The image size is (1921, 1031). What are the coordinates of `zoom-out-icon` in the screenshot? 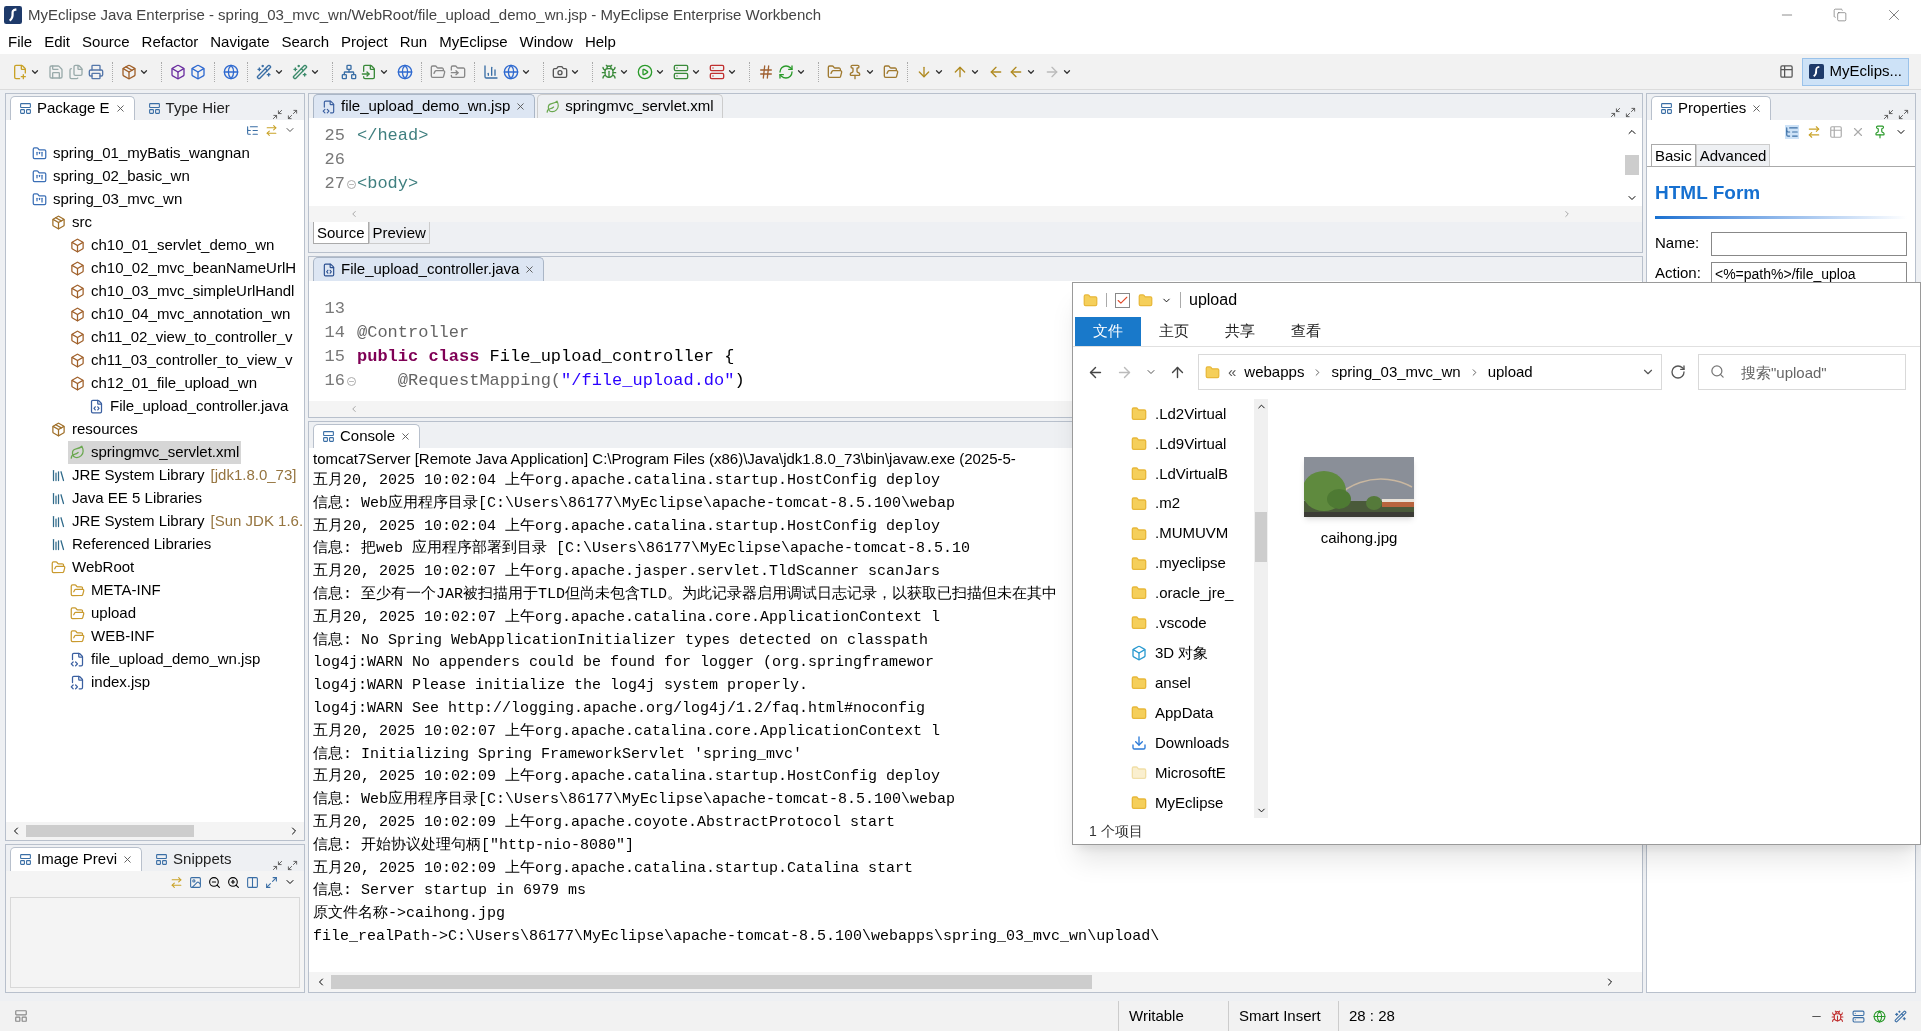 It's located at (214, 882).